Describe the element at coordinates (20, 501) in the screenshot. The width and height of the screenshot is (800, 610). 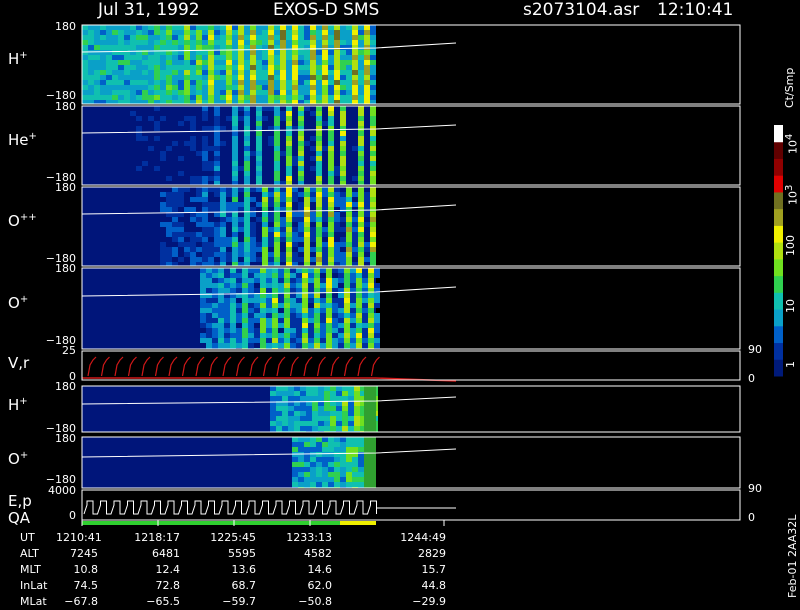
I see `panel-label-ep: E,p` at that location.